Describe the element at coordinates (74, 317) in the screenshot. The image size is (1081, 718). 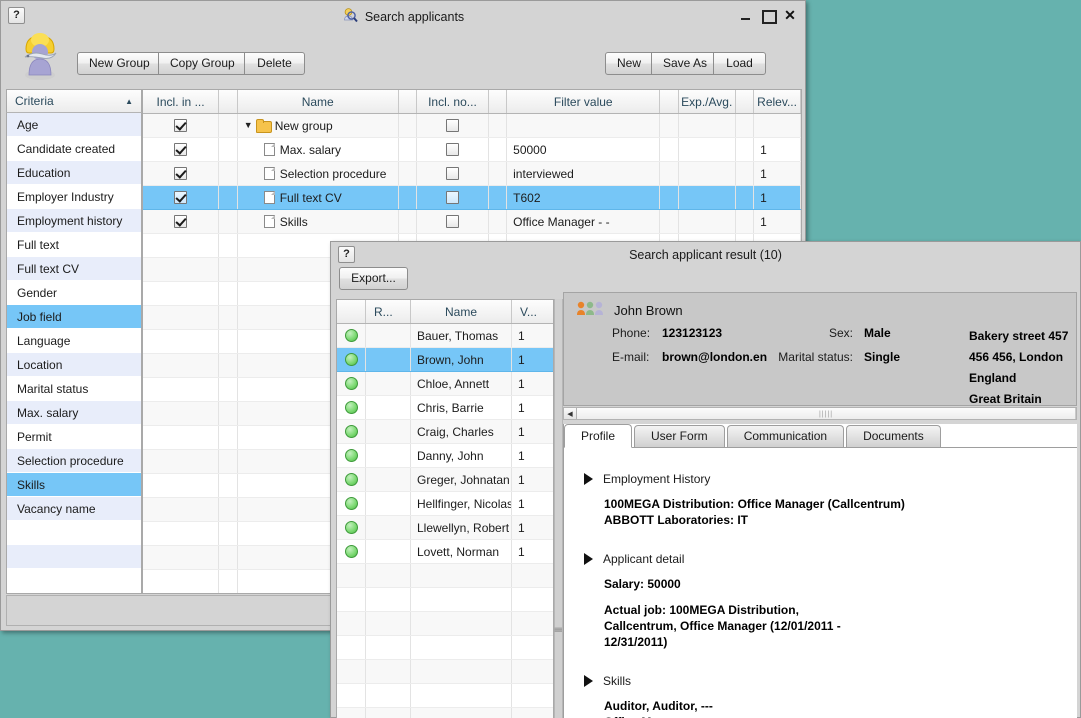
I see `criteria-item: Job field` at that location.